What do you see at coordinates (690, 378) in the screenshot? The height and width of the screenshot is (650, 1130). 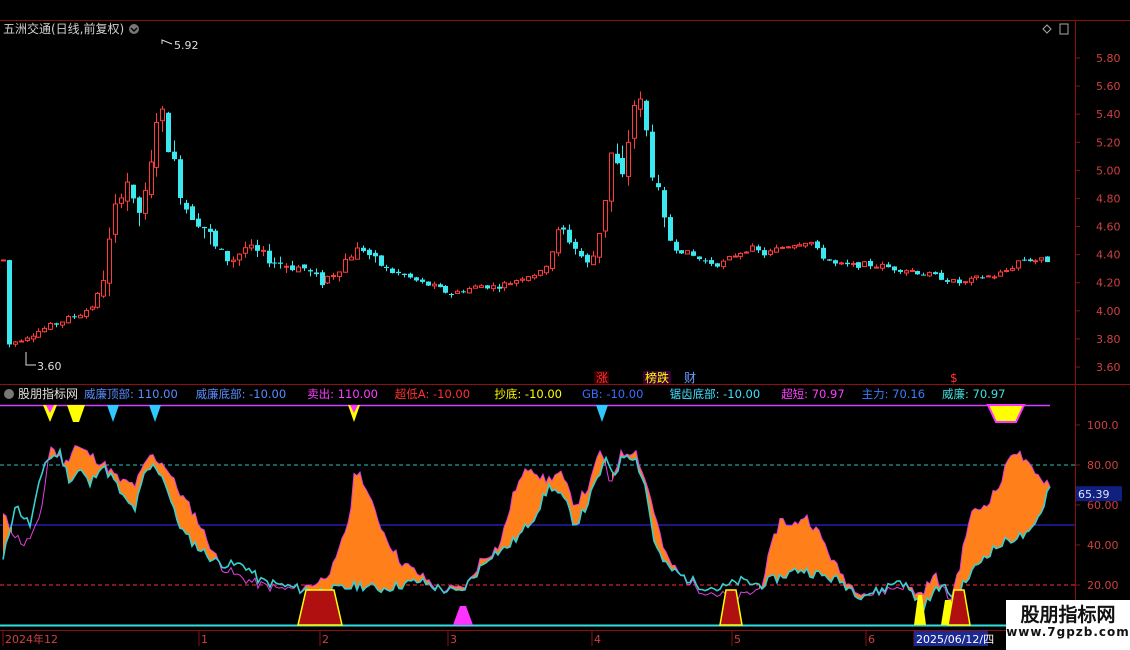 I see `event-marker: 财` at bounding box center [690, 378].